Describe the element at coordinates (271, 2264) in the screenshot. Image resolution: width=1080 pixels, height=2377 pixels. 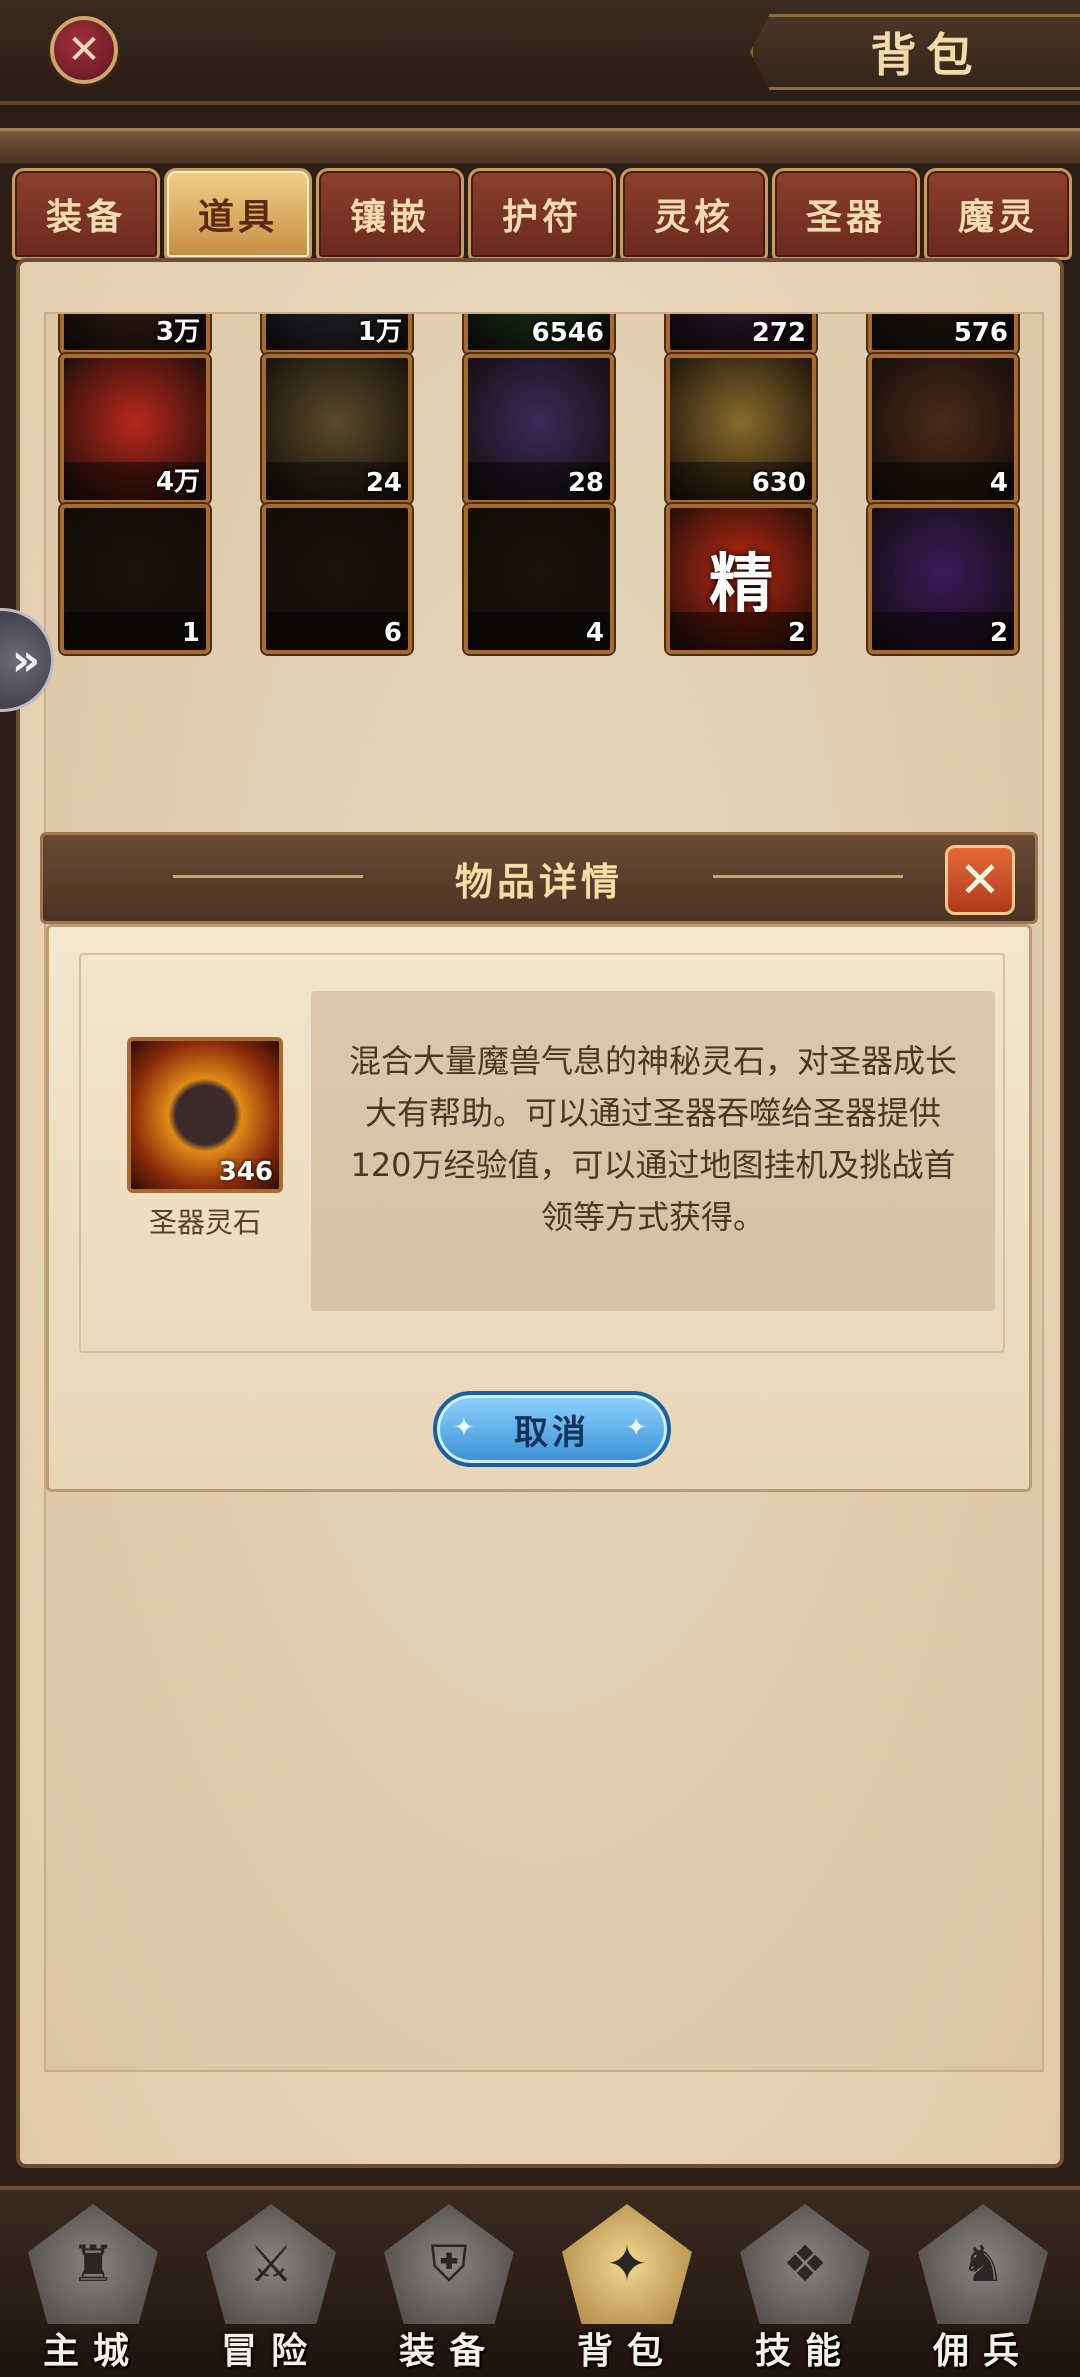
I see `crossed-swords-icon: ⚔` at that location.